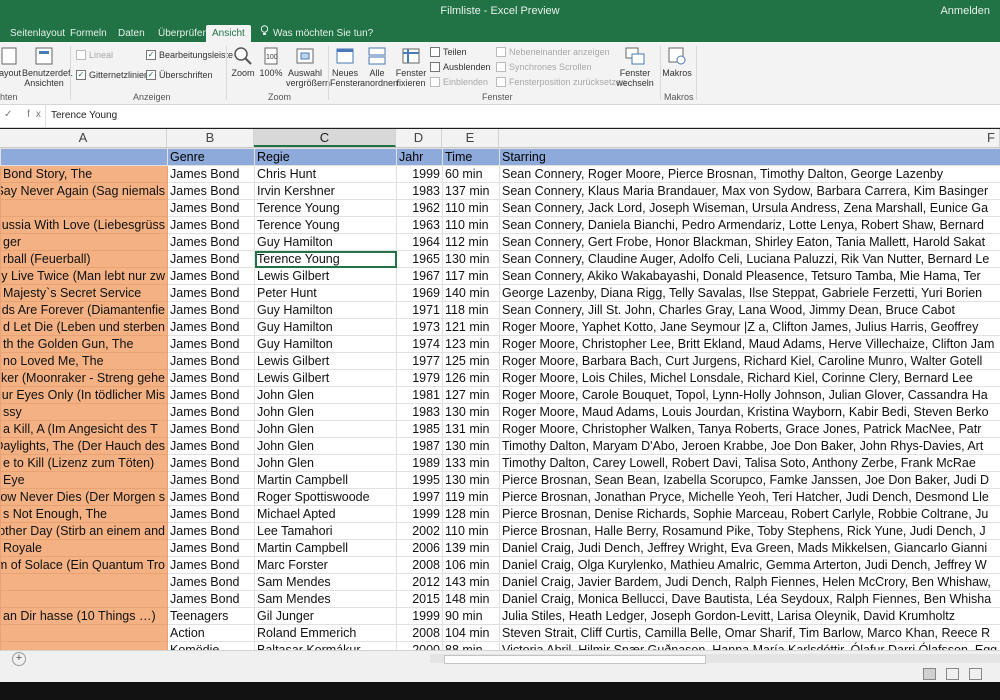  Describe the element at coordinates (325, 378) in the screenshot. I see `cell-regie: Lewis Gilbert` at that location.